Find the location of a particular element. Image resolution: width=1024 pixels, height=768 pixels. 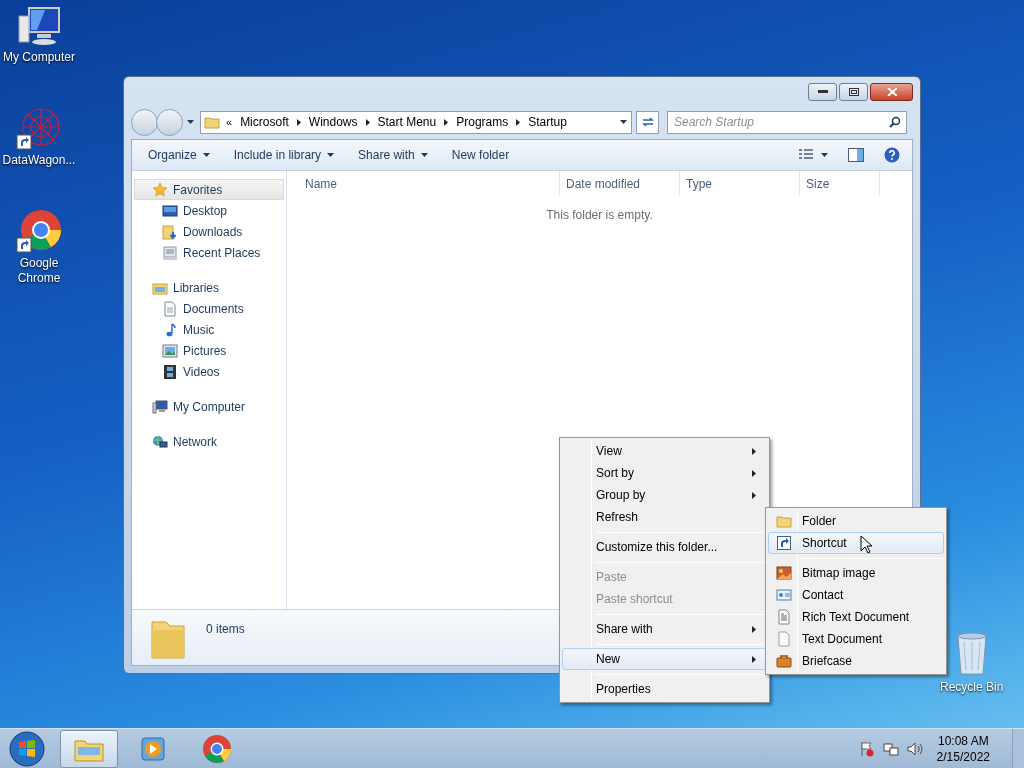

maximize-button is located at coordinates (853, 92).